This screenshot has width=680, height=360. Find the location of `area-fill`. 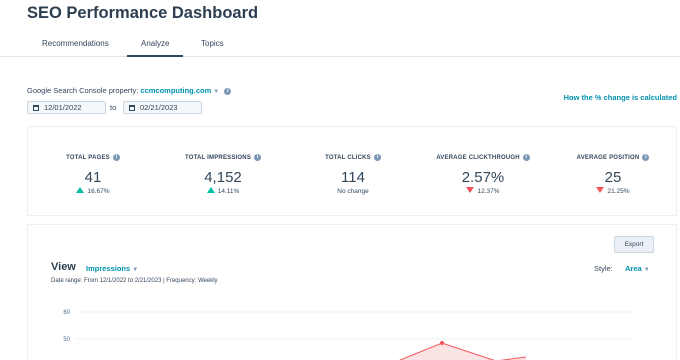

area-fill is located at coordinates (463, 351).